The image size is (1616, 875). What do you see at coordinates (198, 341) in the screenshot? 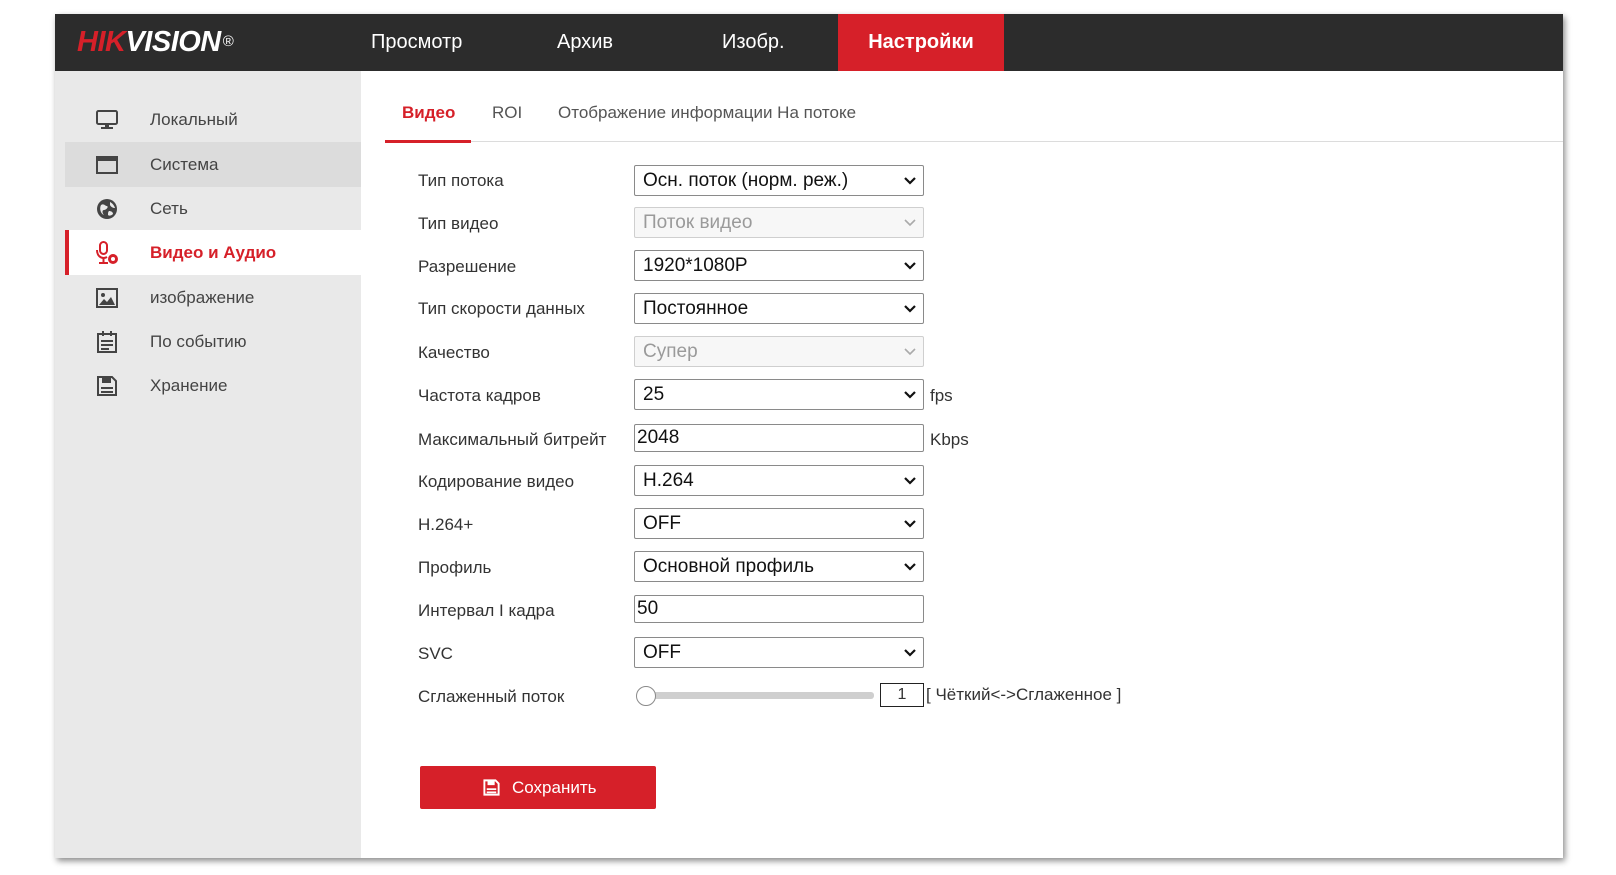
I see `sidebar-item-label: По событию` at bounding box center [198, 341].